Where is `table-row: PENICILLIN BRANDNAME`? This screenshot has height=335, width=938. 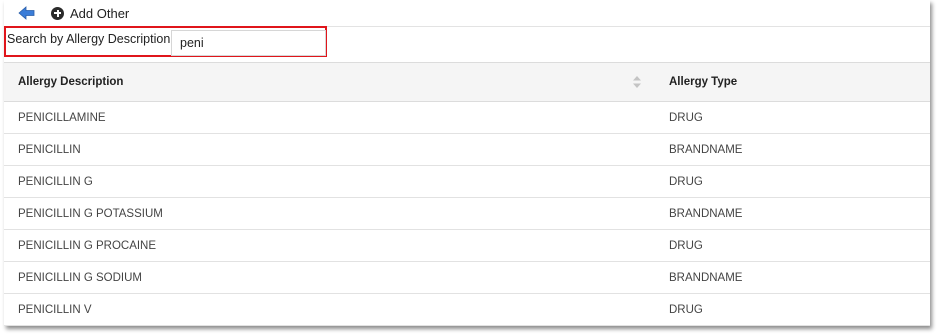 table-row: PENICILLIN BRANDNAME is located at coordinates (467, 149).